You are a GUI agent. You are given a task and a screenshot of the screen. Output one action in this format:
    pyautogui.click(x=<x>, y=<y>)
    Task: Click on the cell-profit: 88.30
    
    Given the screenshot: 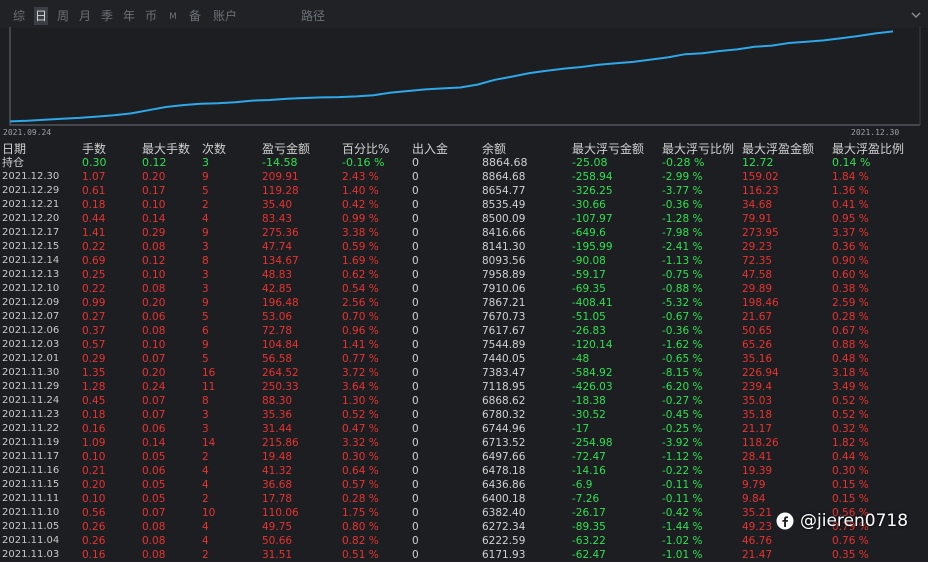 What is the action you would take?
    pyautogui.click(x=277, y=401)
    